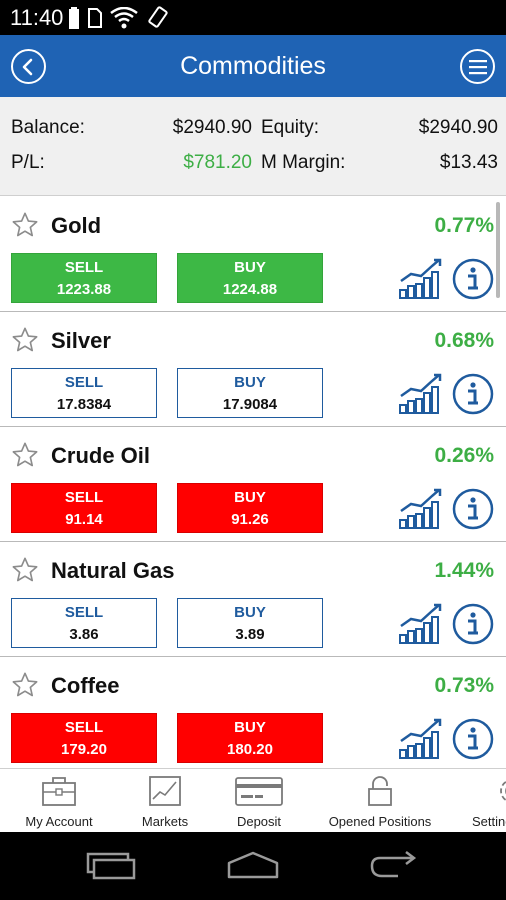 The image size is (506, 900). I want to click on sell-button: SELL 3.86, so click(84, 623).